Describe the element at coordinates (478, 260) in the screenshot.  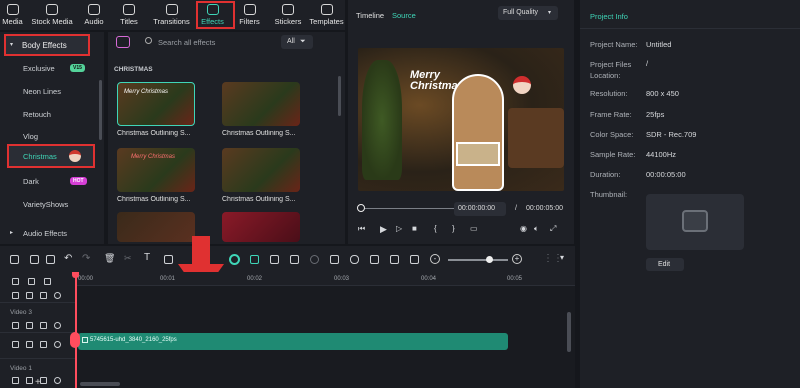
I see `zoom-slider` at that location.